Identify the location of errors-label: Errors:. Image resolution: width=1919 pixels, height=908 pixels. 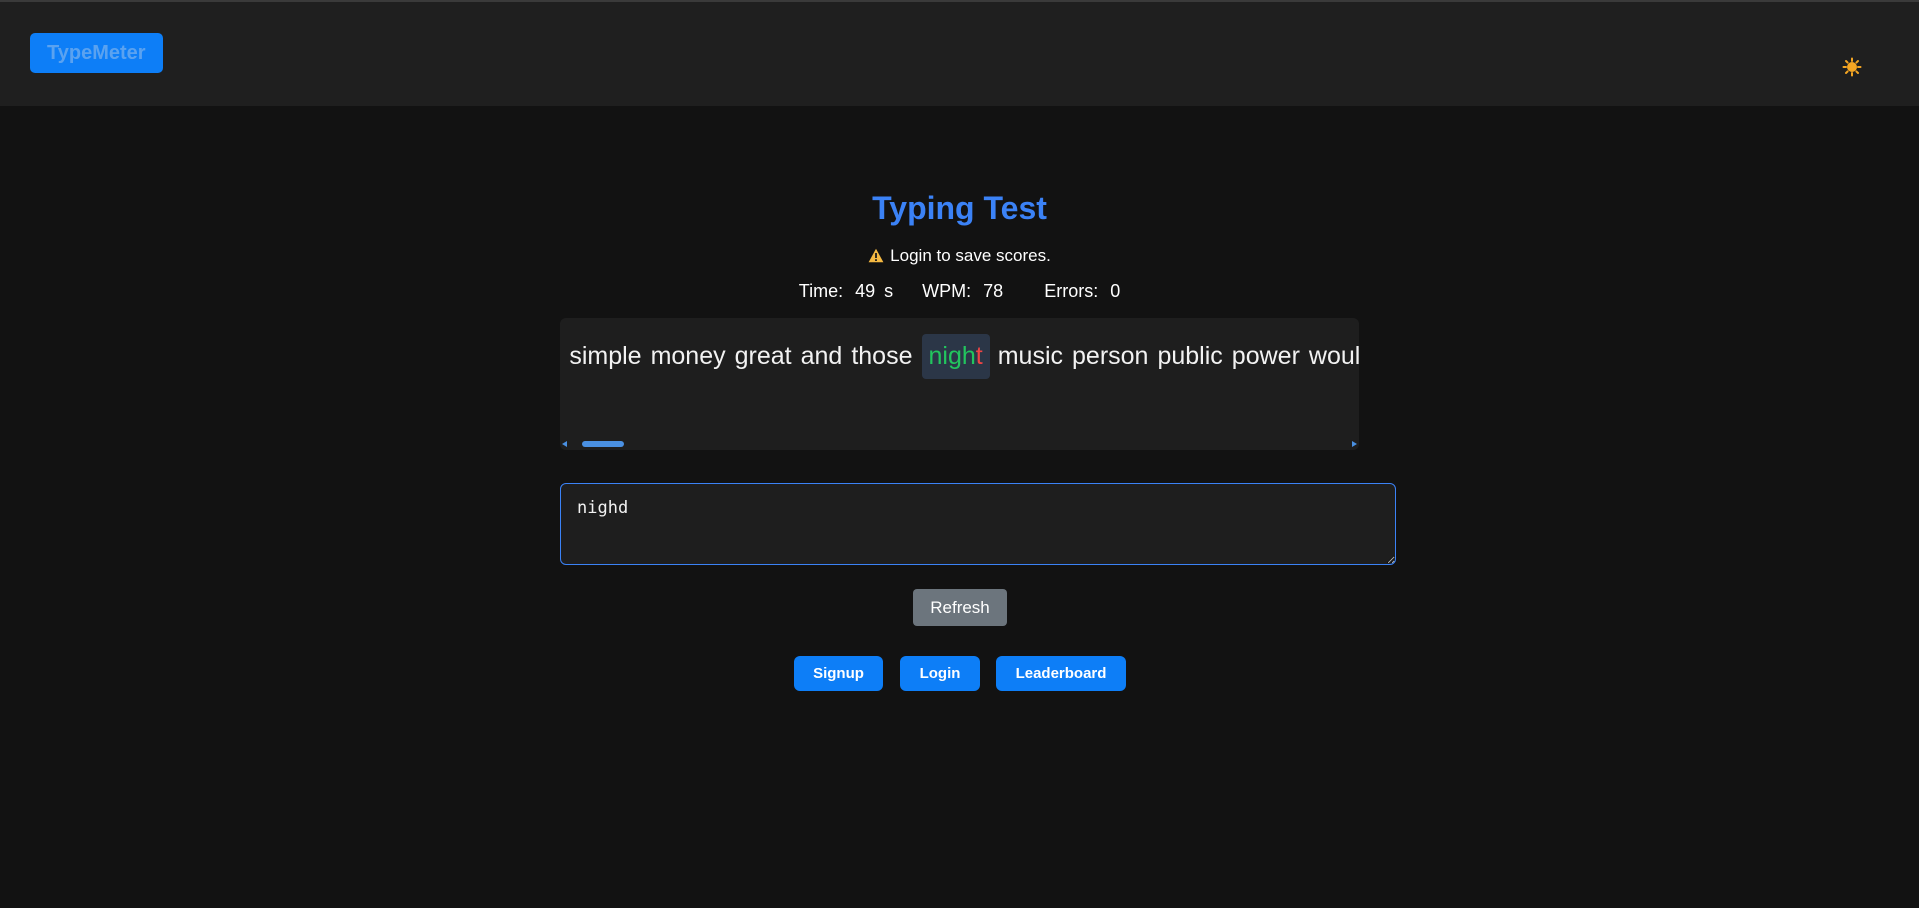
(1071, 291).